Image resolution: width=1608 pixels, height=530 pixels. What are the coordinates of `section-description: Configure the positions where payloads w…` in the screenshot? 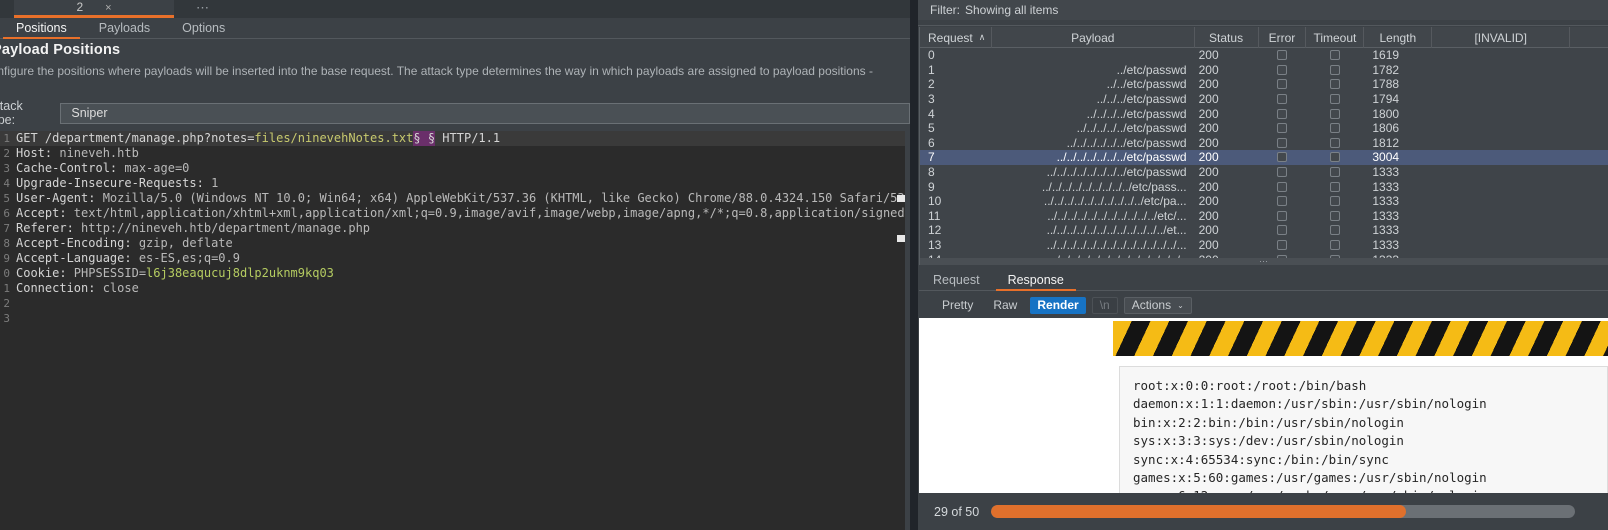 It's located at (436, 71).